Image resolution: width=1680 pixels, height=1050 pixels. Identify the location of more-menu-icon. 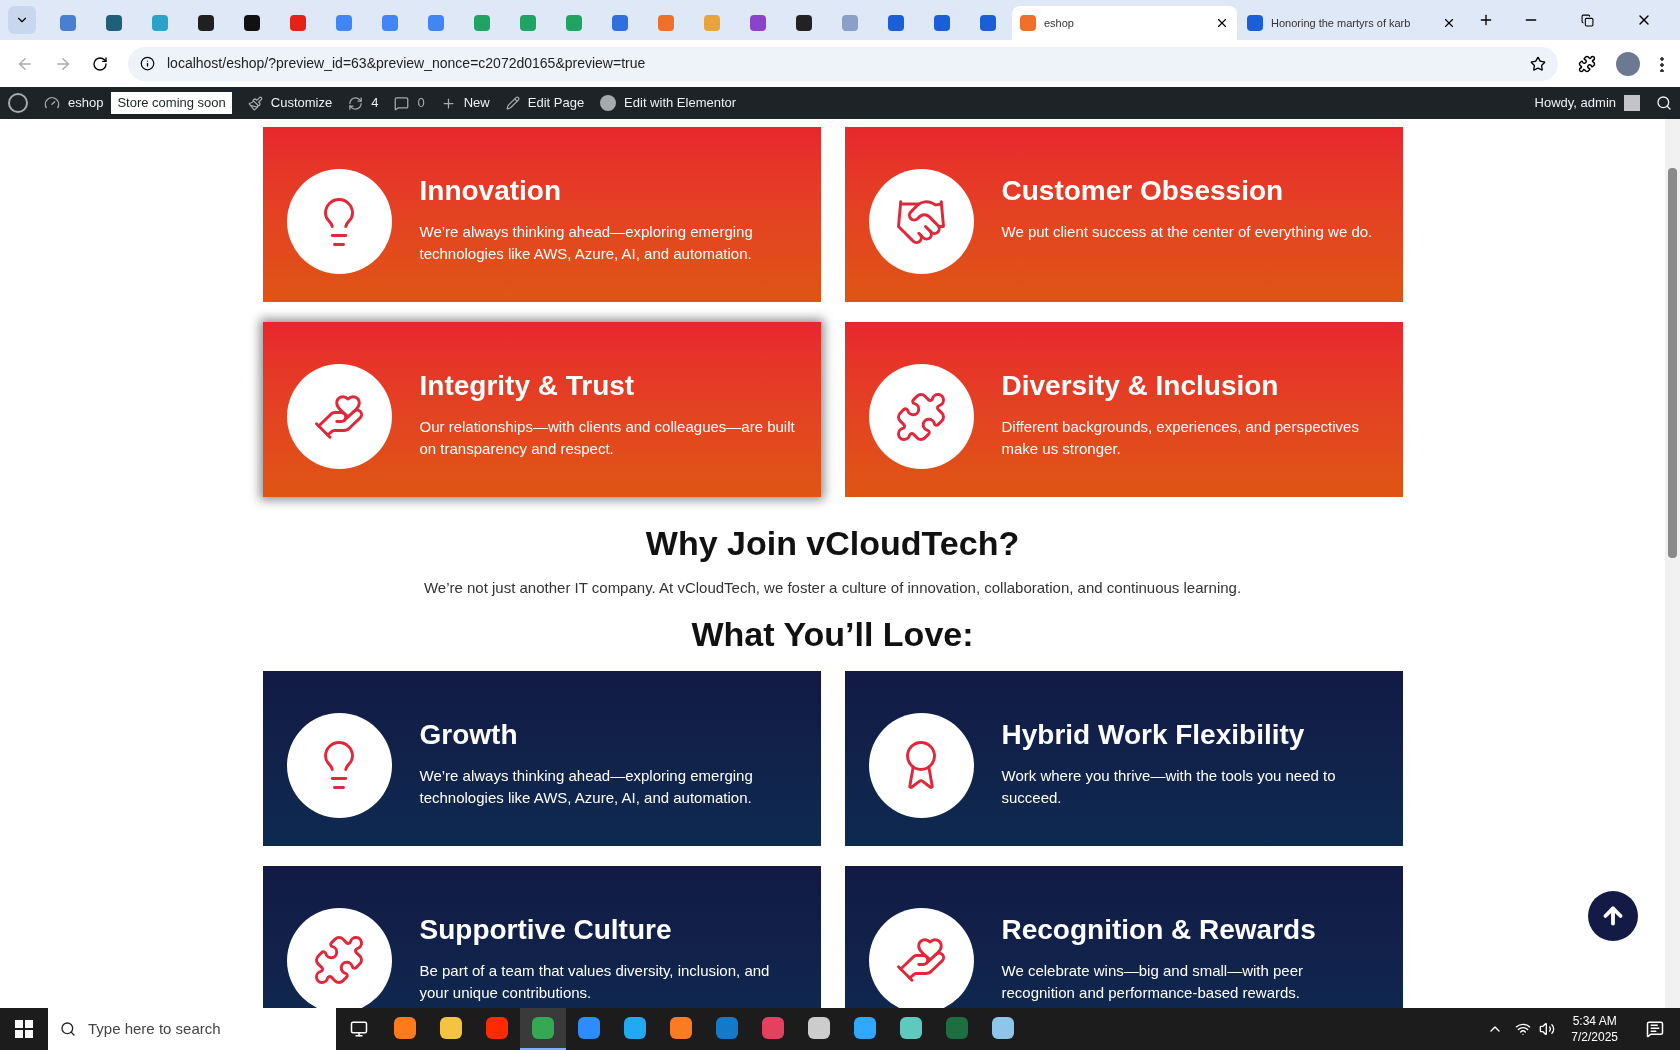
(1662, 63).